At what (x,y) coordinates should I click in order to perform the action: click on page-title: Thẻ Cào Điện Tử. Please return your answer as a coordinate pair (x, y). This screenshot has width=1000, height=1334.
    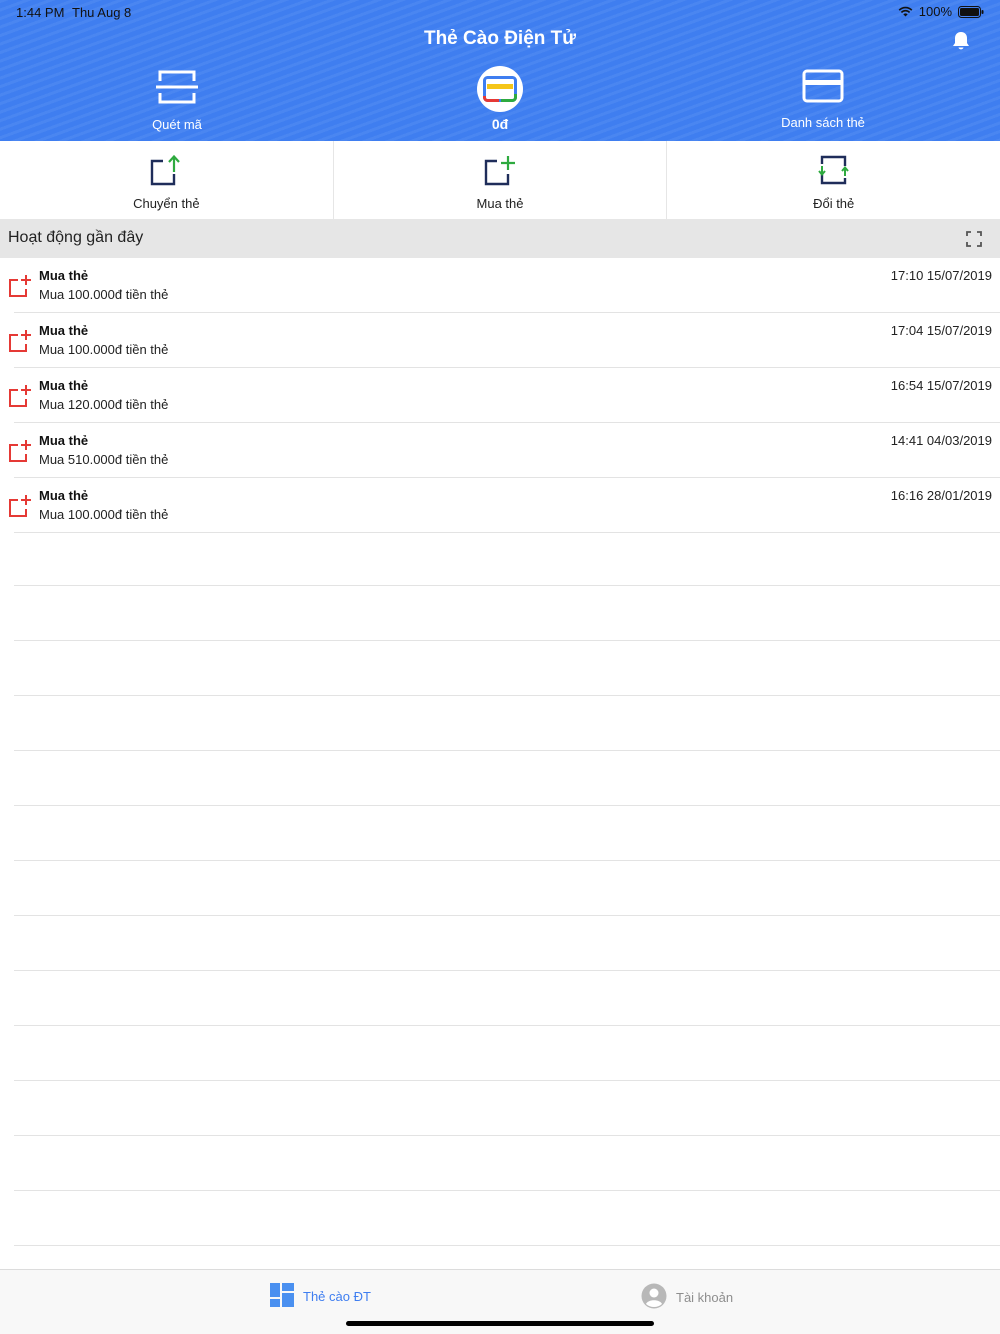
    Looking at the image, I should click on (500, 38).